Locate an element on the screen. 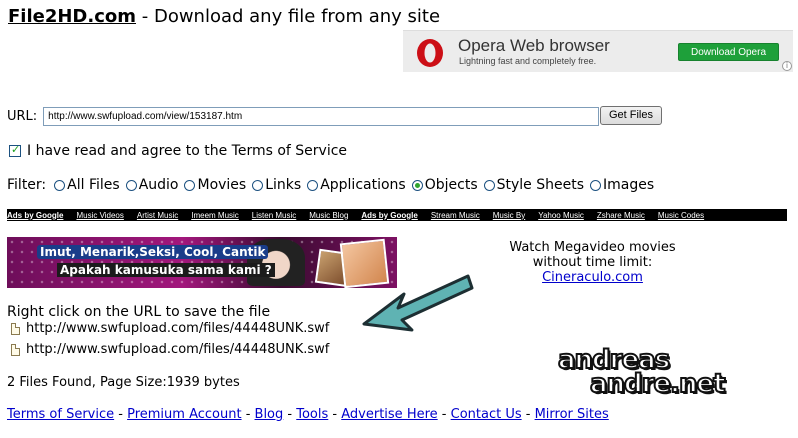  opera-ad-title: Opera Web browser is located at coordinates (534, 45).